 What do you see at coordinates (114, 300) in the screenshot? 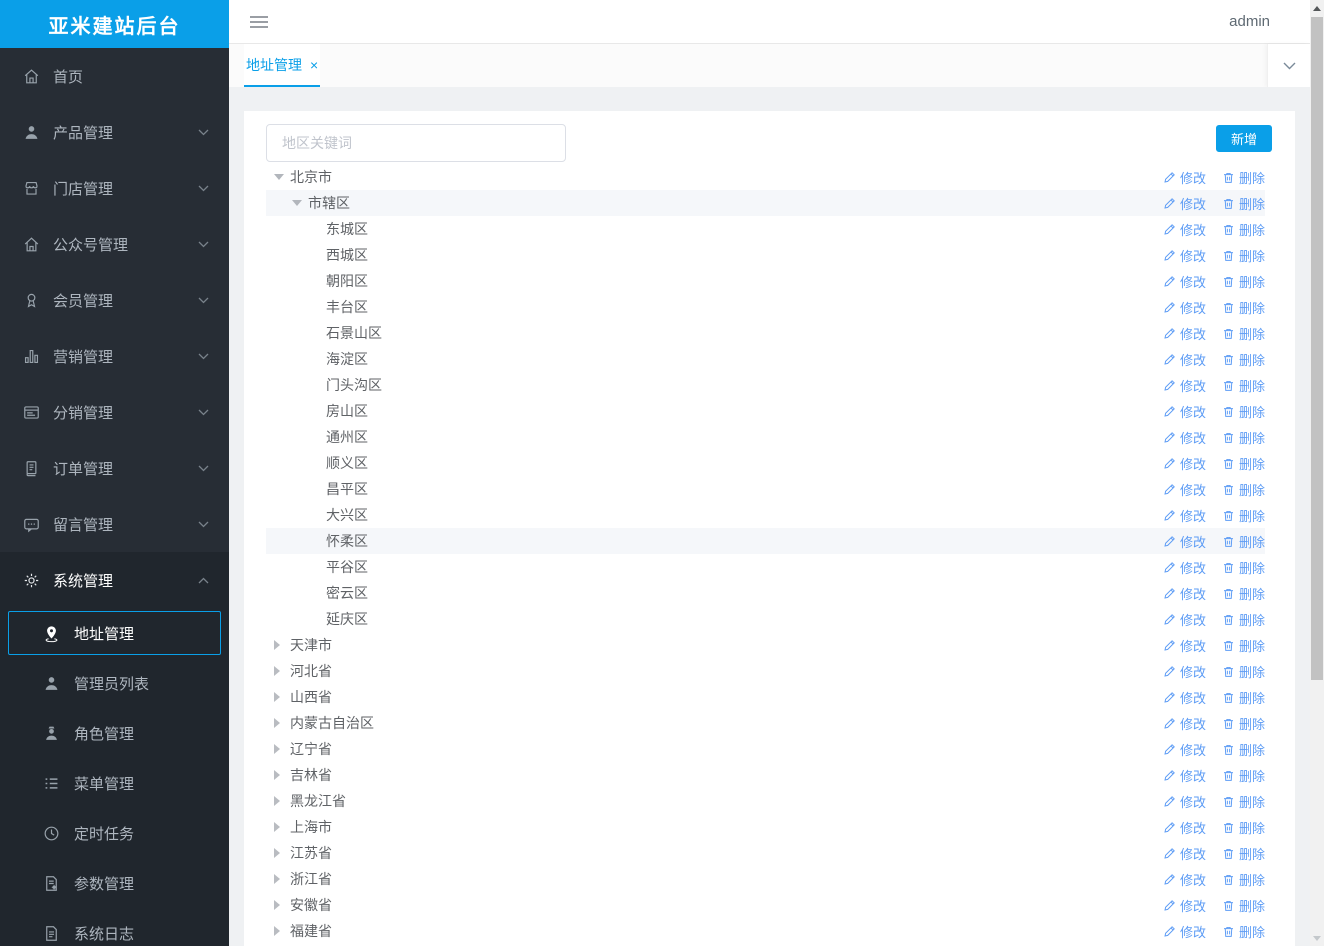
I see `sidebar-item-members: 会员管理` at bounding box center [114, 300].